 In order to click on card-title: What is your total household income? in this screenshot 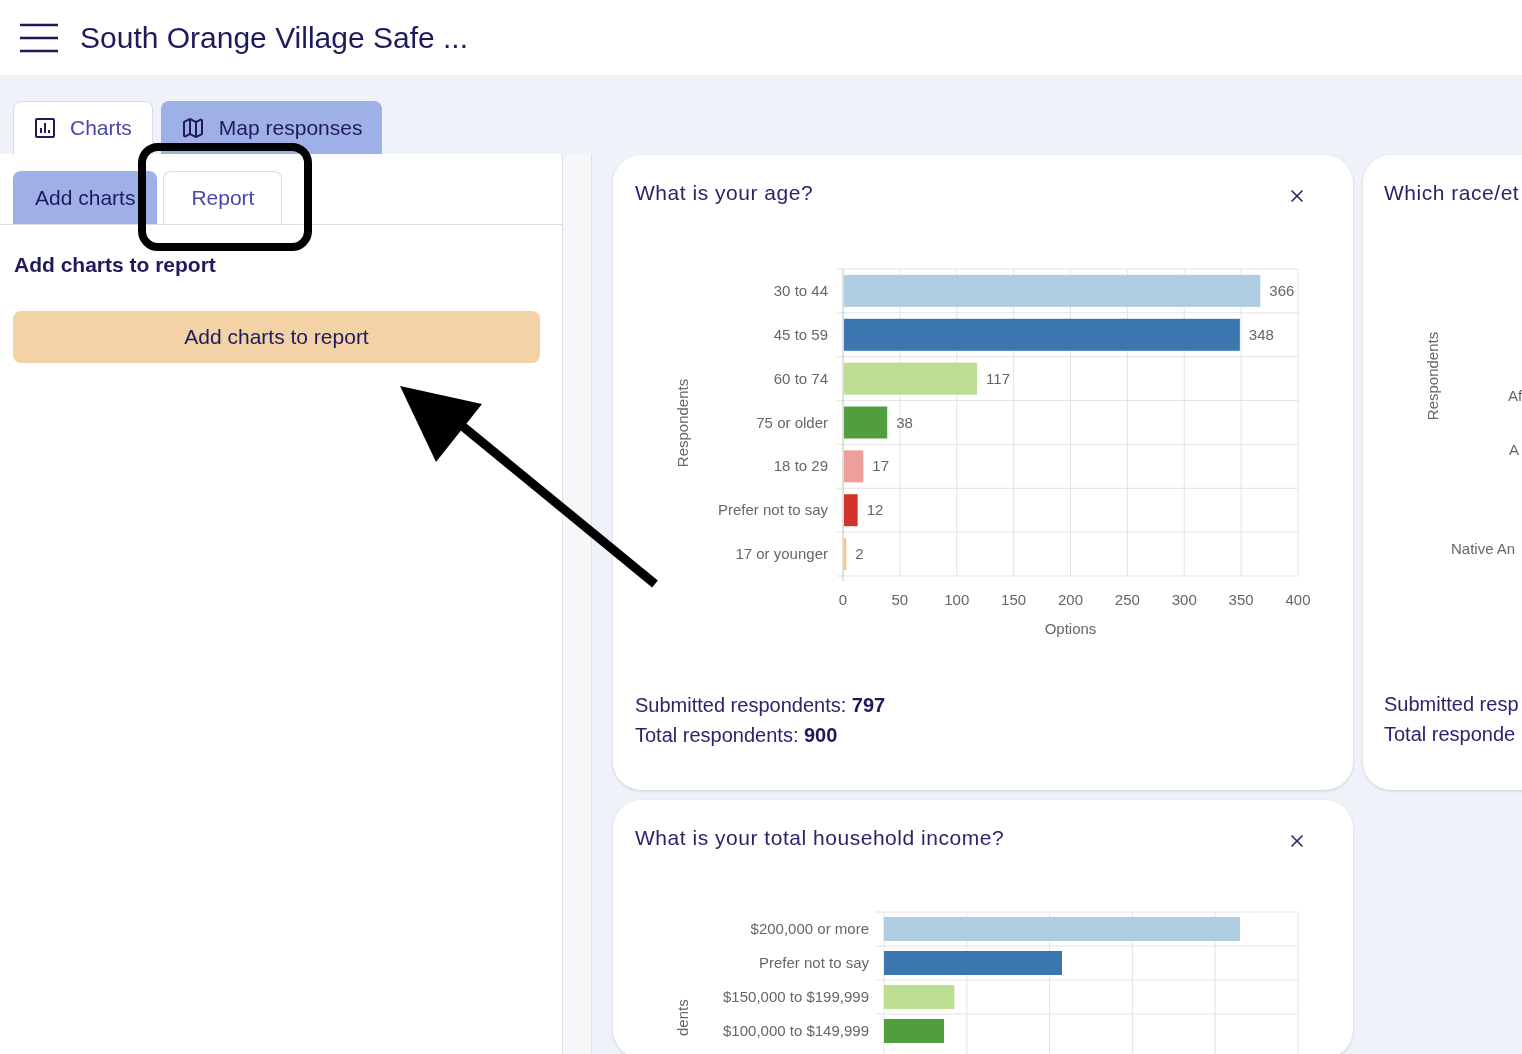, I will do `click(820, 837)`.